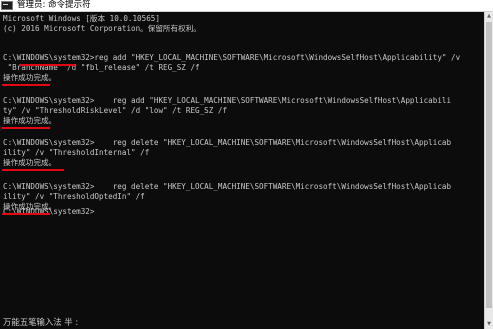 This screenshot has width=493, height=329. I want to click on scroll-down-arrow-icon: ▼, so click(489, 324).